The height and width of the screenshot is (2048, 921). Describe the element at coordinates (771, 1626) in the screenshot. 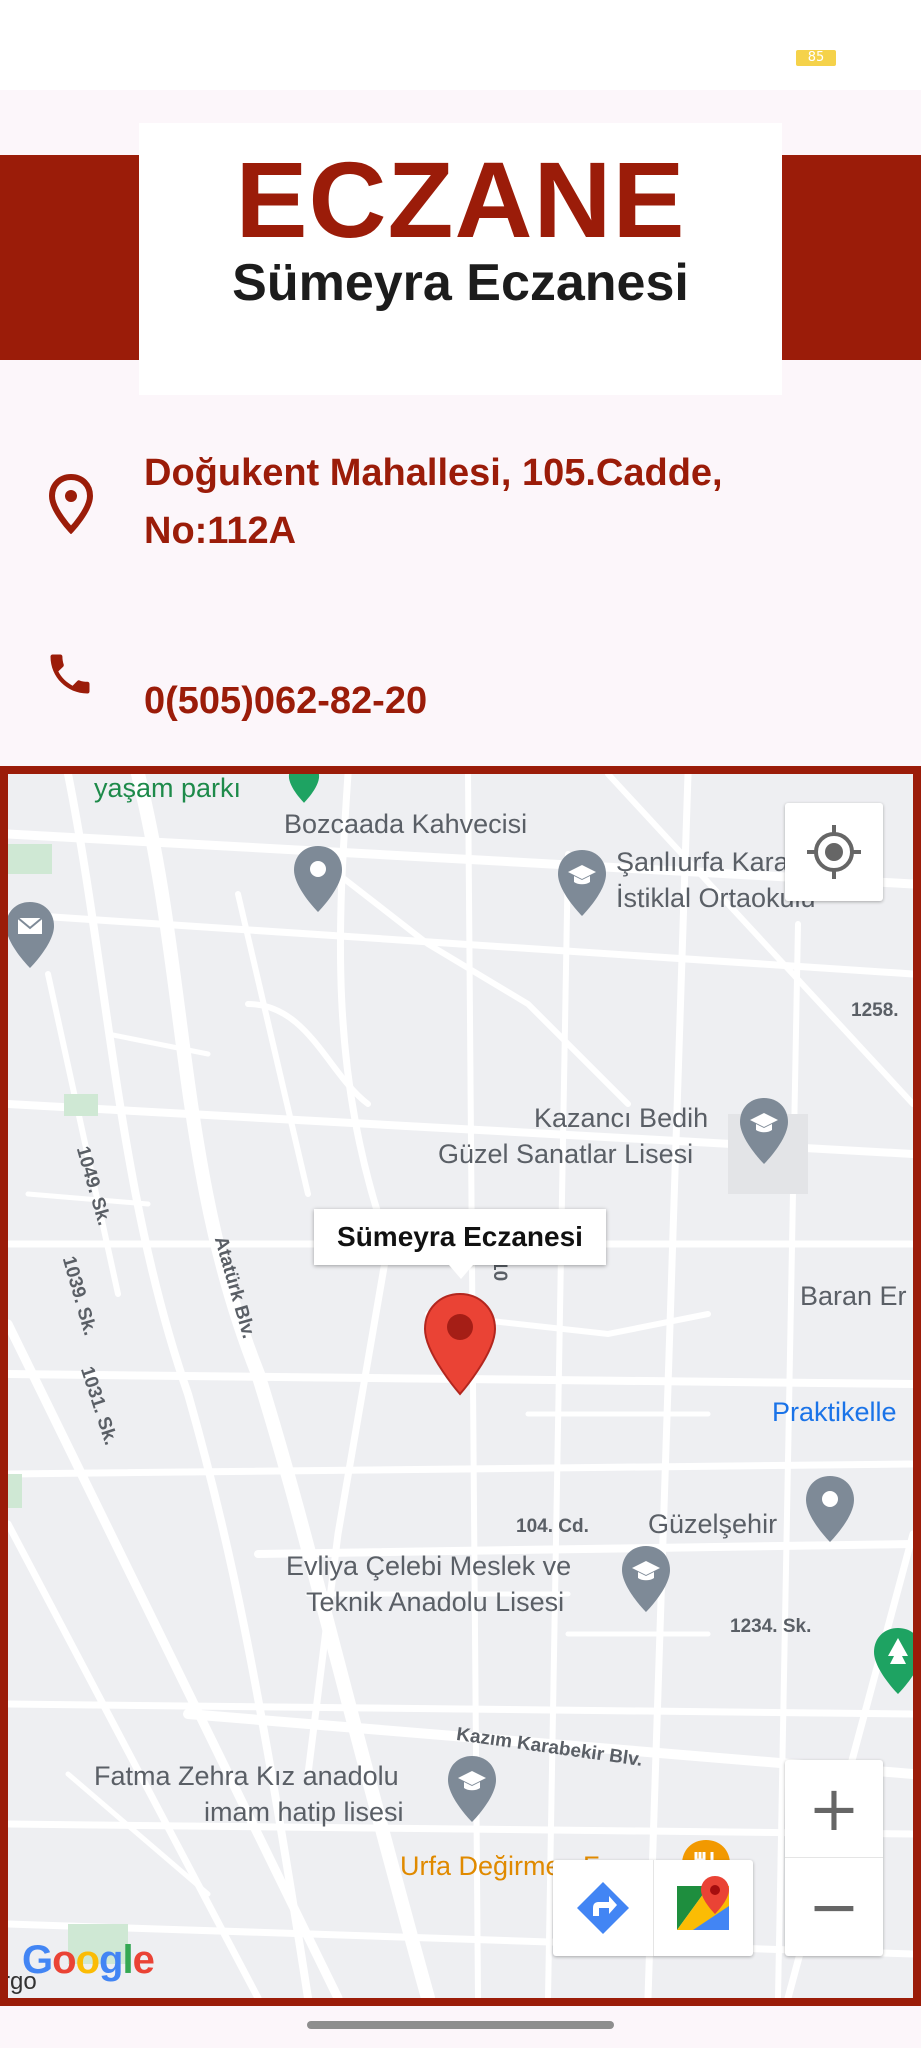

I see `map-street-label: 1234. Sk.` at that location.